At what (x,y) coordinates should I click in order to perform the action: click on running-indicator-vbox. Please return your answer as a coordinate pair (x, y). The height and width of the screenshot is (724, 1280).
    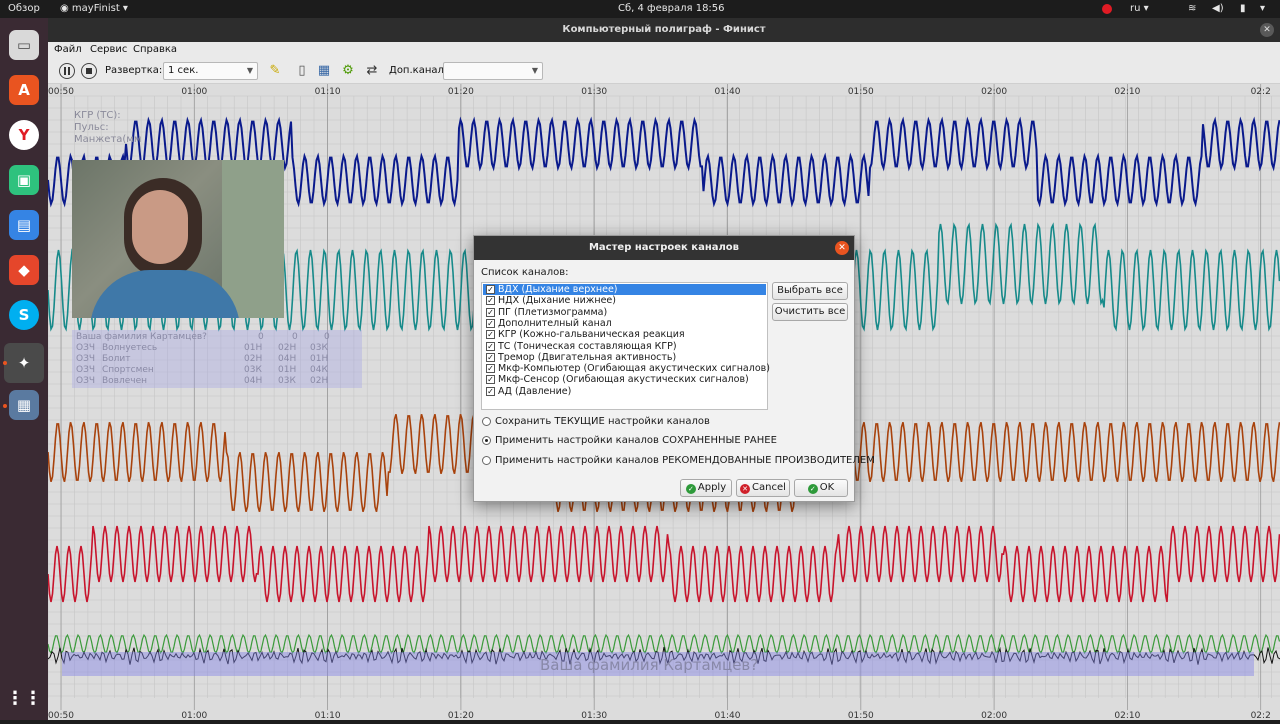
    Looking at the image, I should click on (5, 406).